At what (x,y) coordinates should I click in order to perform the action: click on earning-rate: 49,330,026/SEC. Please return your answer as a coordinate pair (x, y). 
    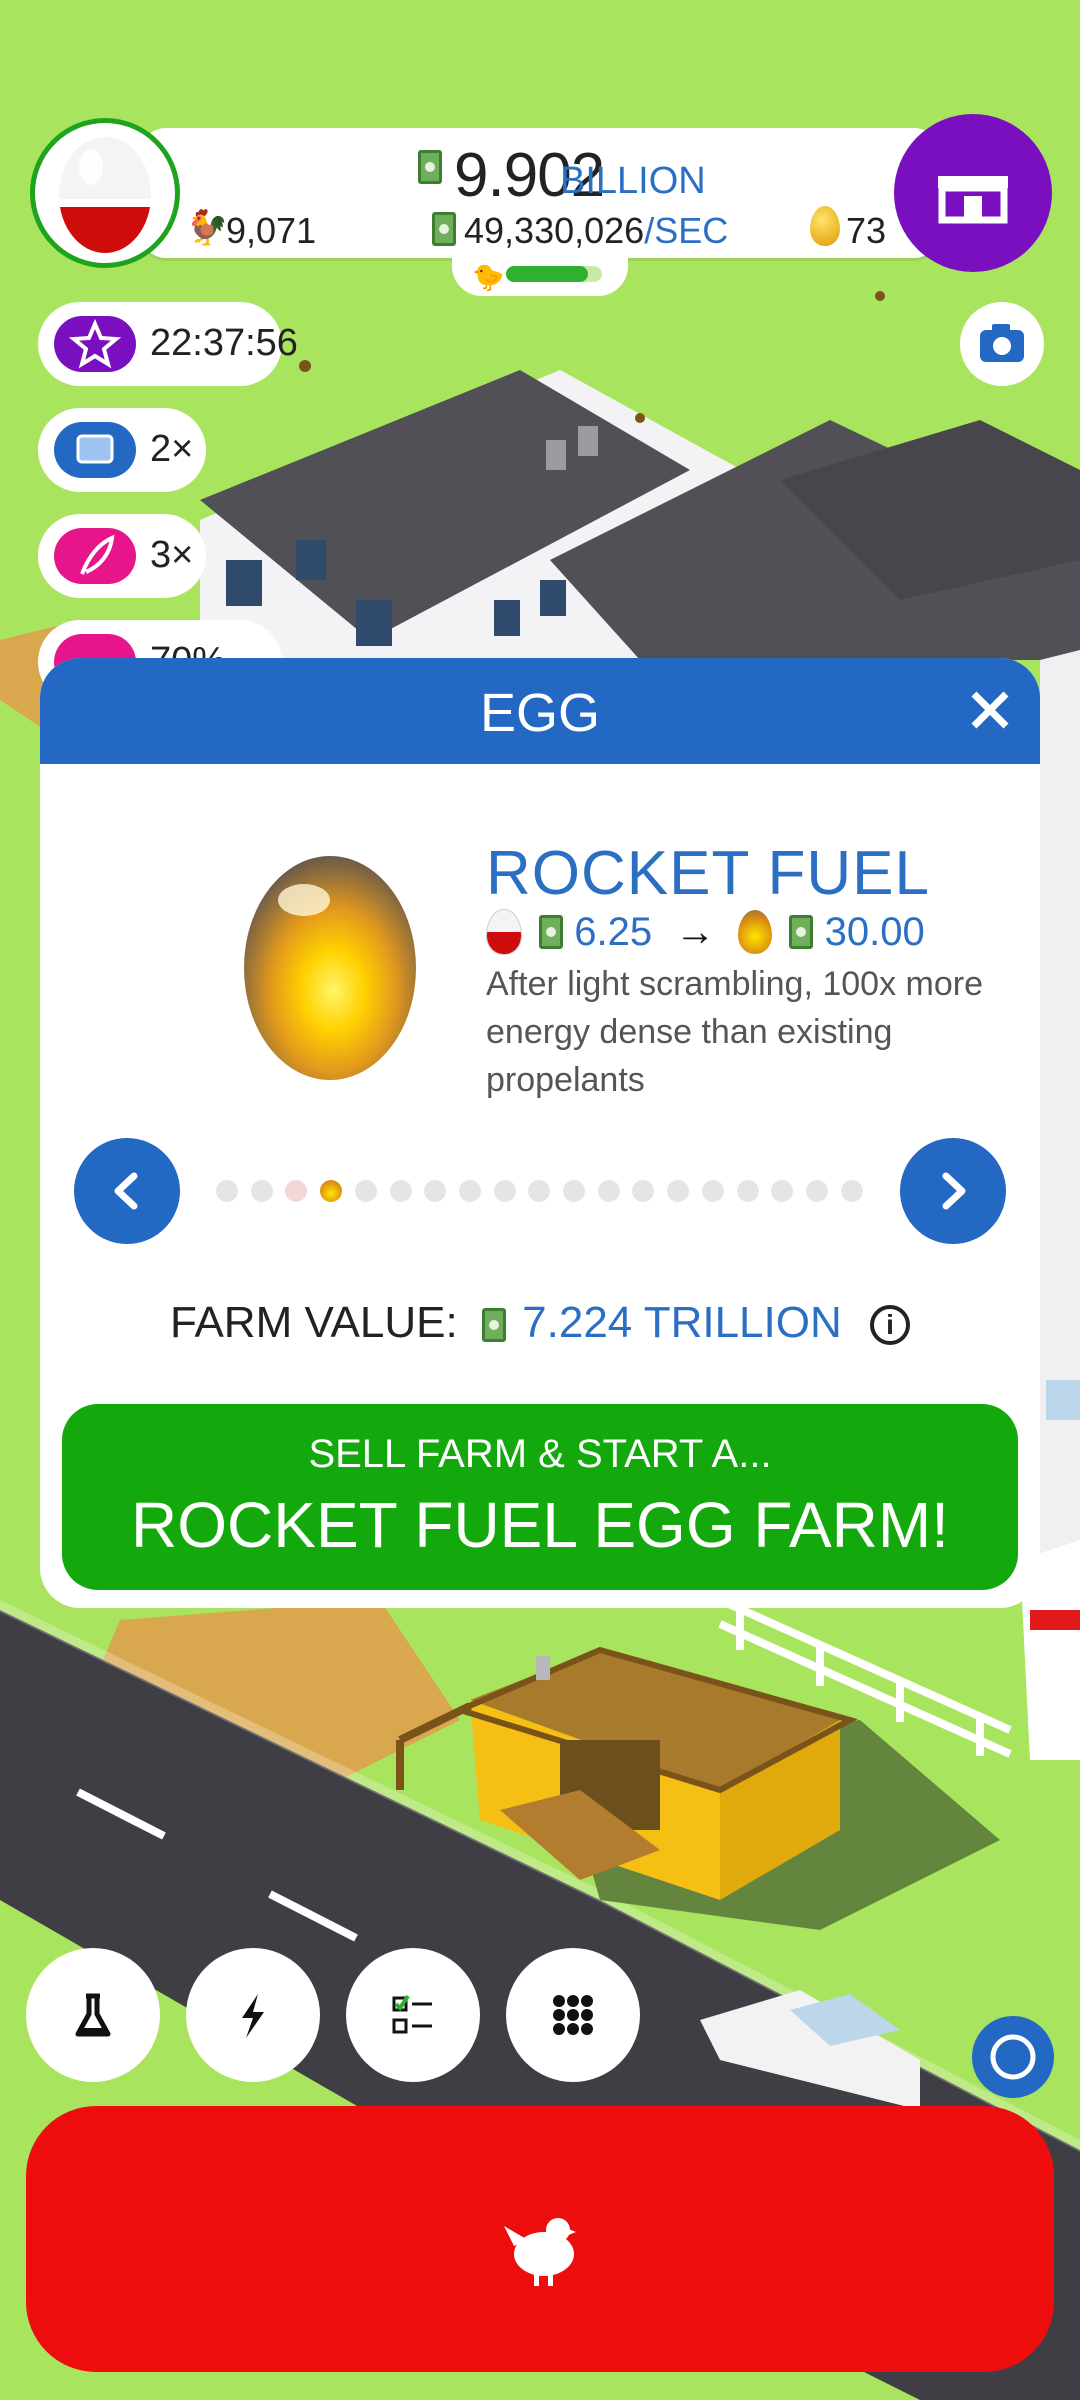
    Looking at the image, I should click on (596, 231).